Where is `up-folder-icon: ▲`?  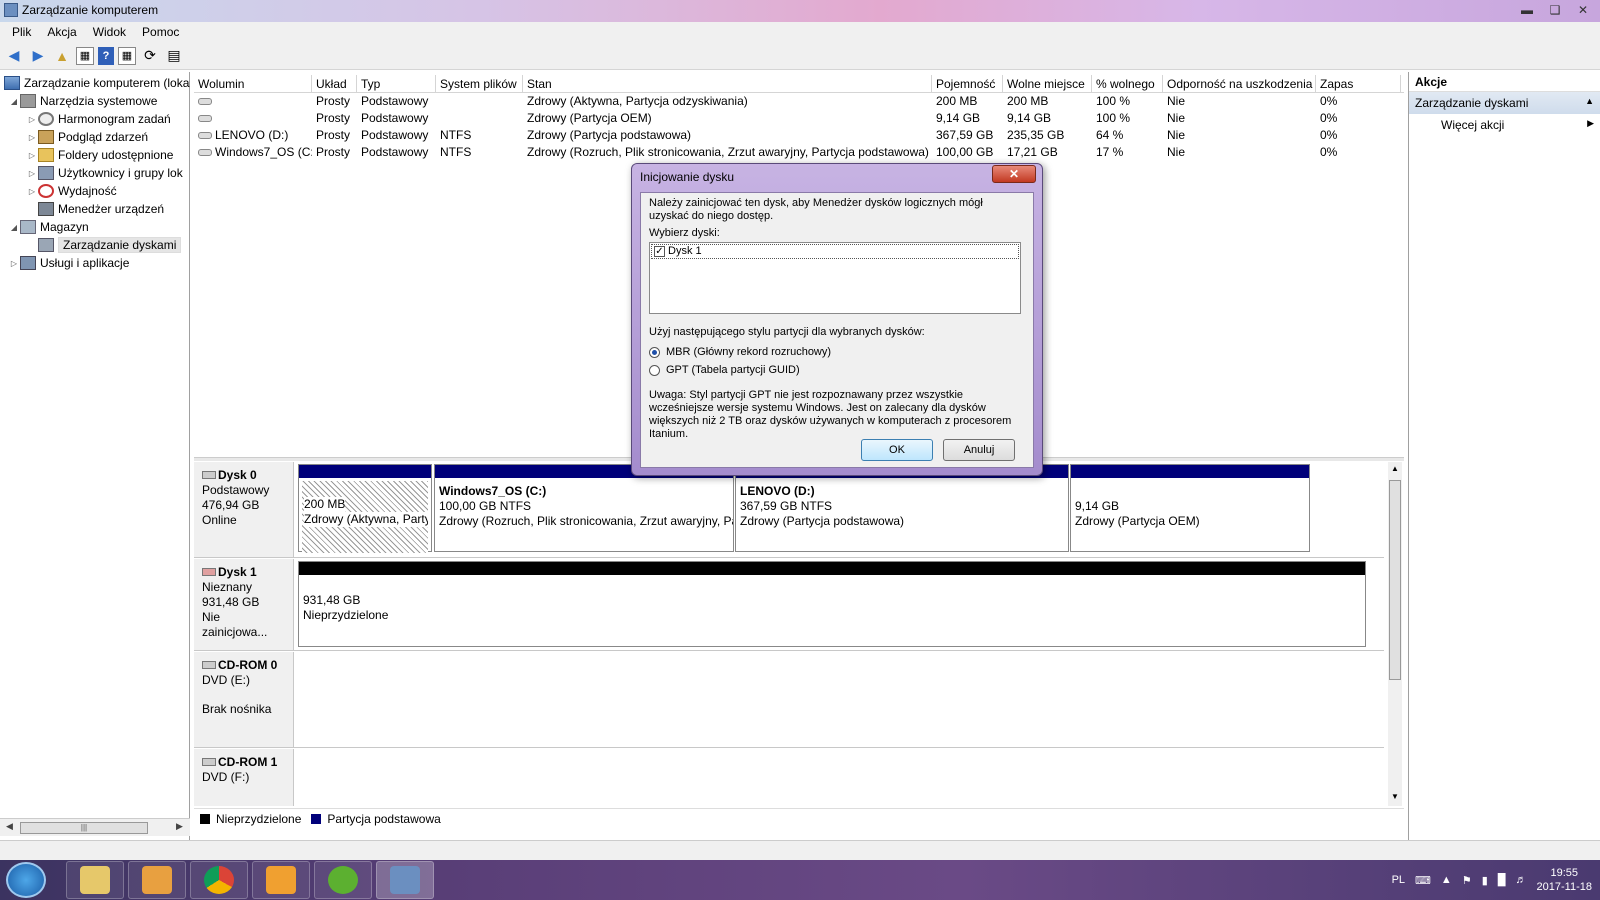 up-folder-icon: ▲ is located at coordinates (62, 56).